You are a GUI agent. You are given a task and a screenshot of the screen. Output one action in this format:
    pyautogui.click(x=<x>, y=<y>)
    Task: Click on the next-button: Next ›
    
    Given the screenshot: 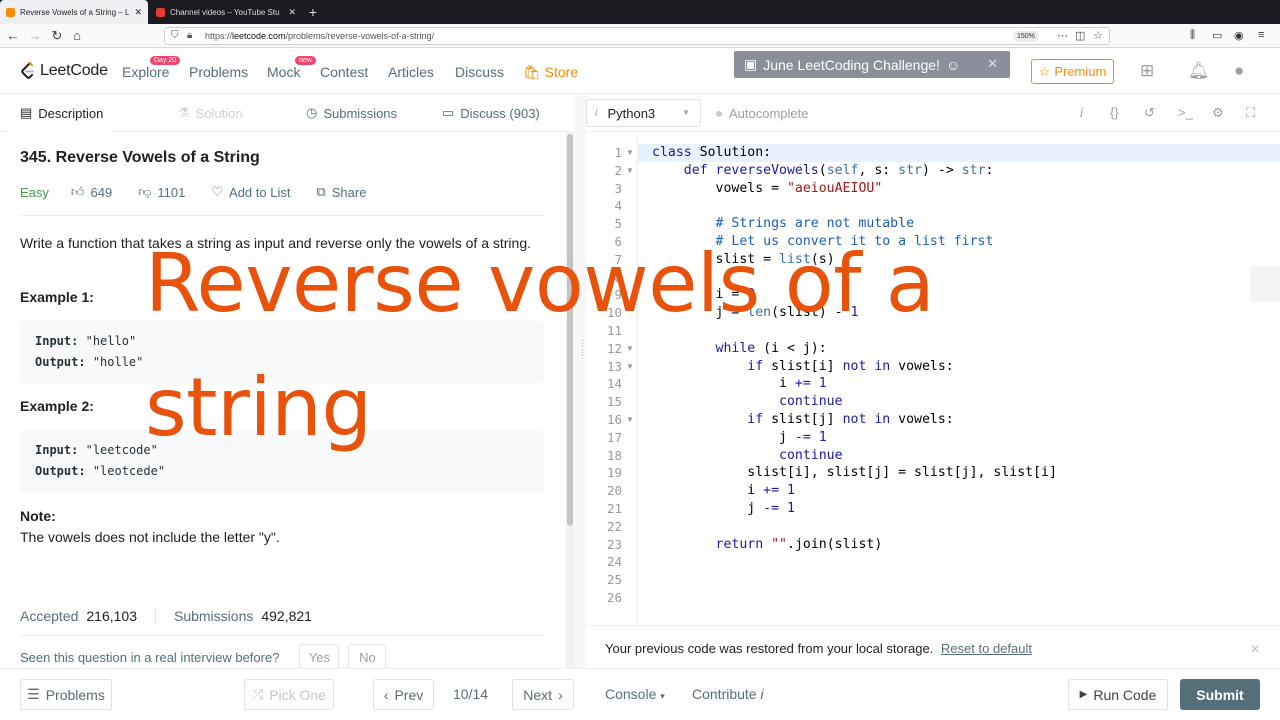 What is the action you would take?
    pyautogui.click(x=543, y=694)
    